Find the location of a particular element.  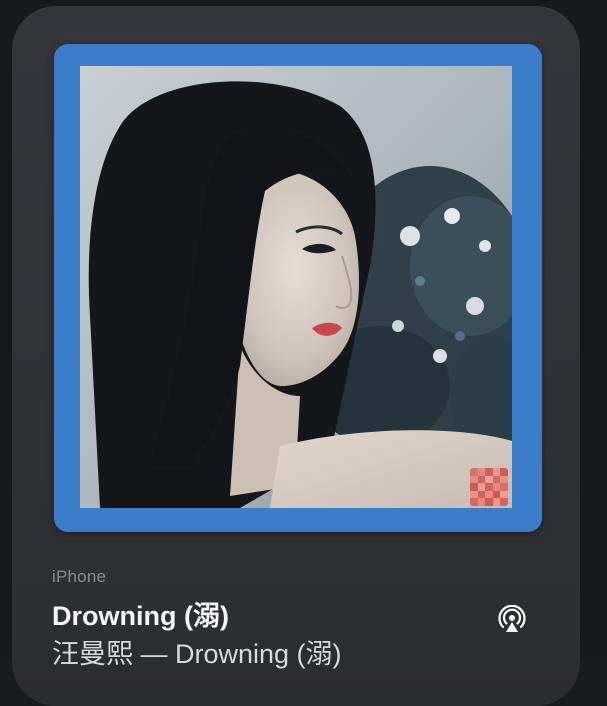

playback-source-label: iPhone is located at coordinates (79, 576).